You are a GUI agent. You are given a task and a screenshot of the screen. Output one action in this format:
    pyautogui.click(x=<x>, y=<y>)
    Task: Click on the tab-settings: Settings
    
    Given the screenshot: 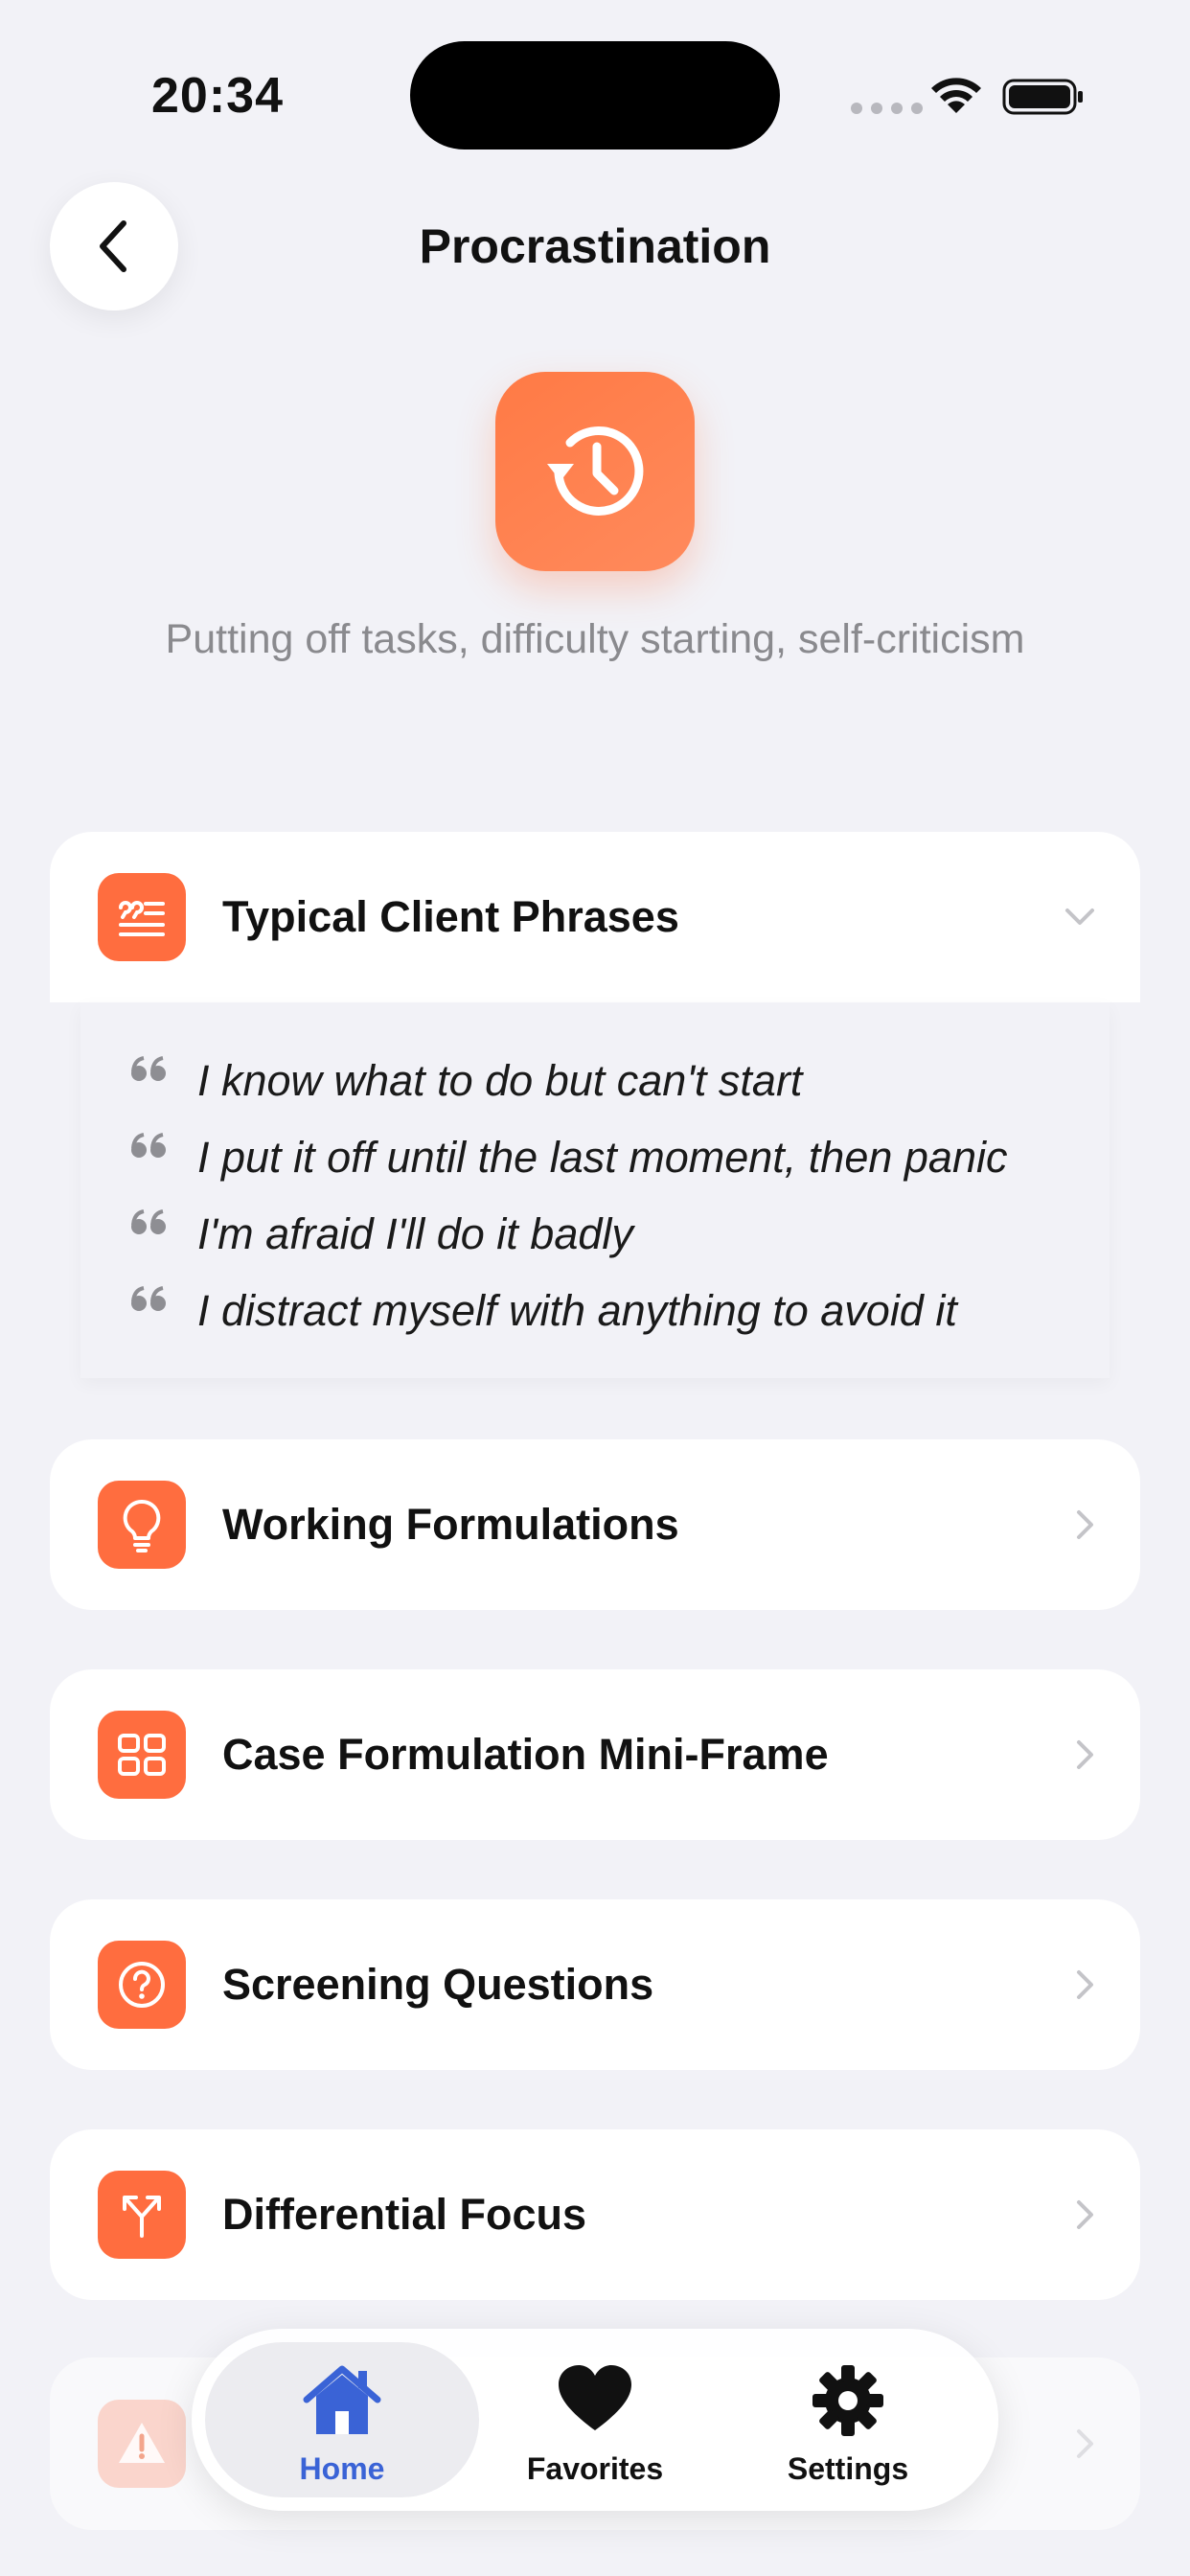 What is the action you would take?
    pyautogui.click(x=848, y=2420)
    